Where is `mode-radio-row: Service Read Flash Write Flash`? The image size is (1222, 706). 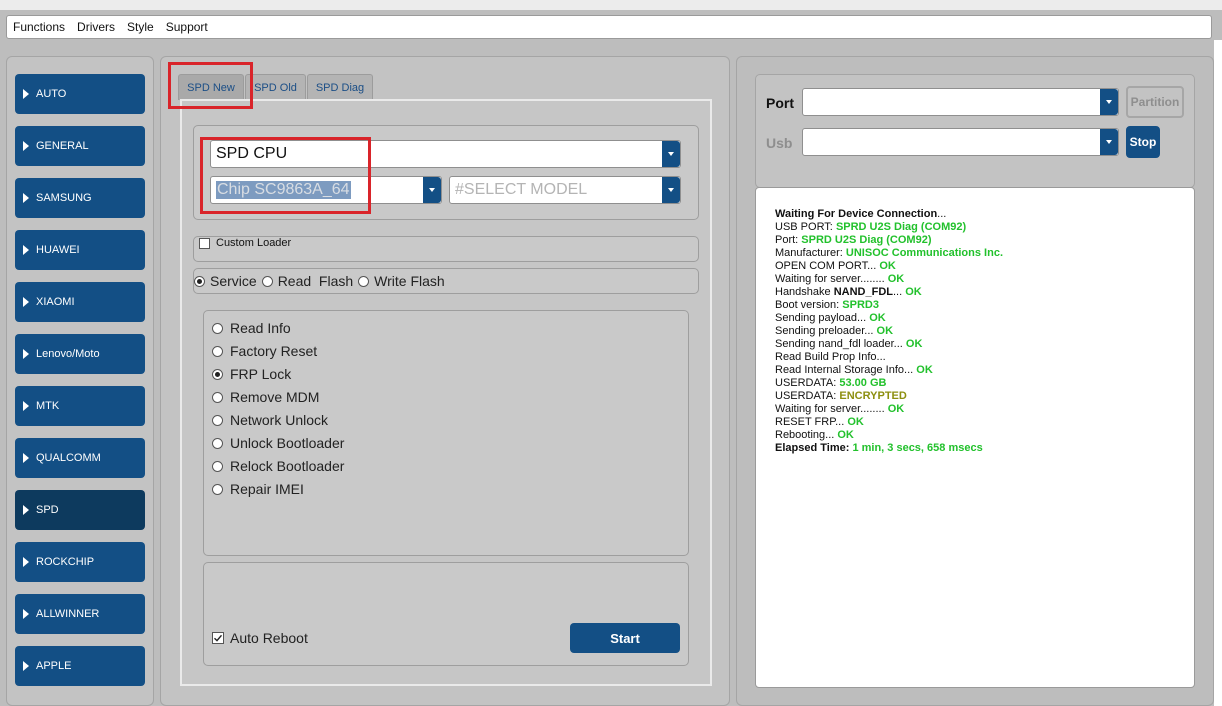
mode-radio-row: Service Read Flash Write Flash is located at coordinates (319, 281).